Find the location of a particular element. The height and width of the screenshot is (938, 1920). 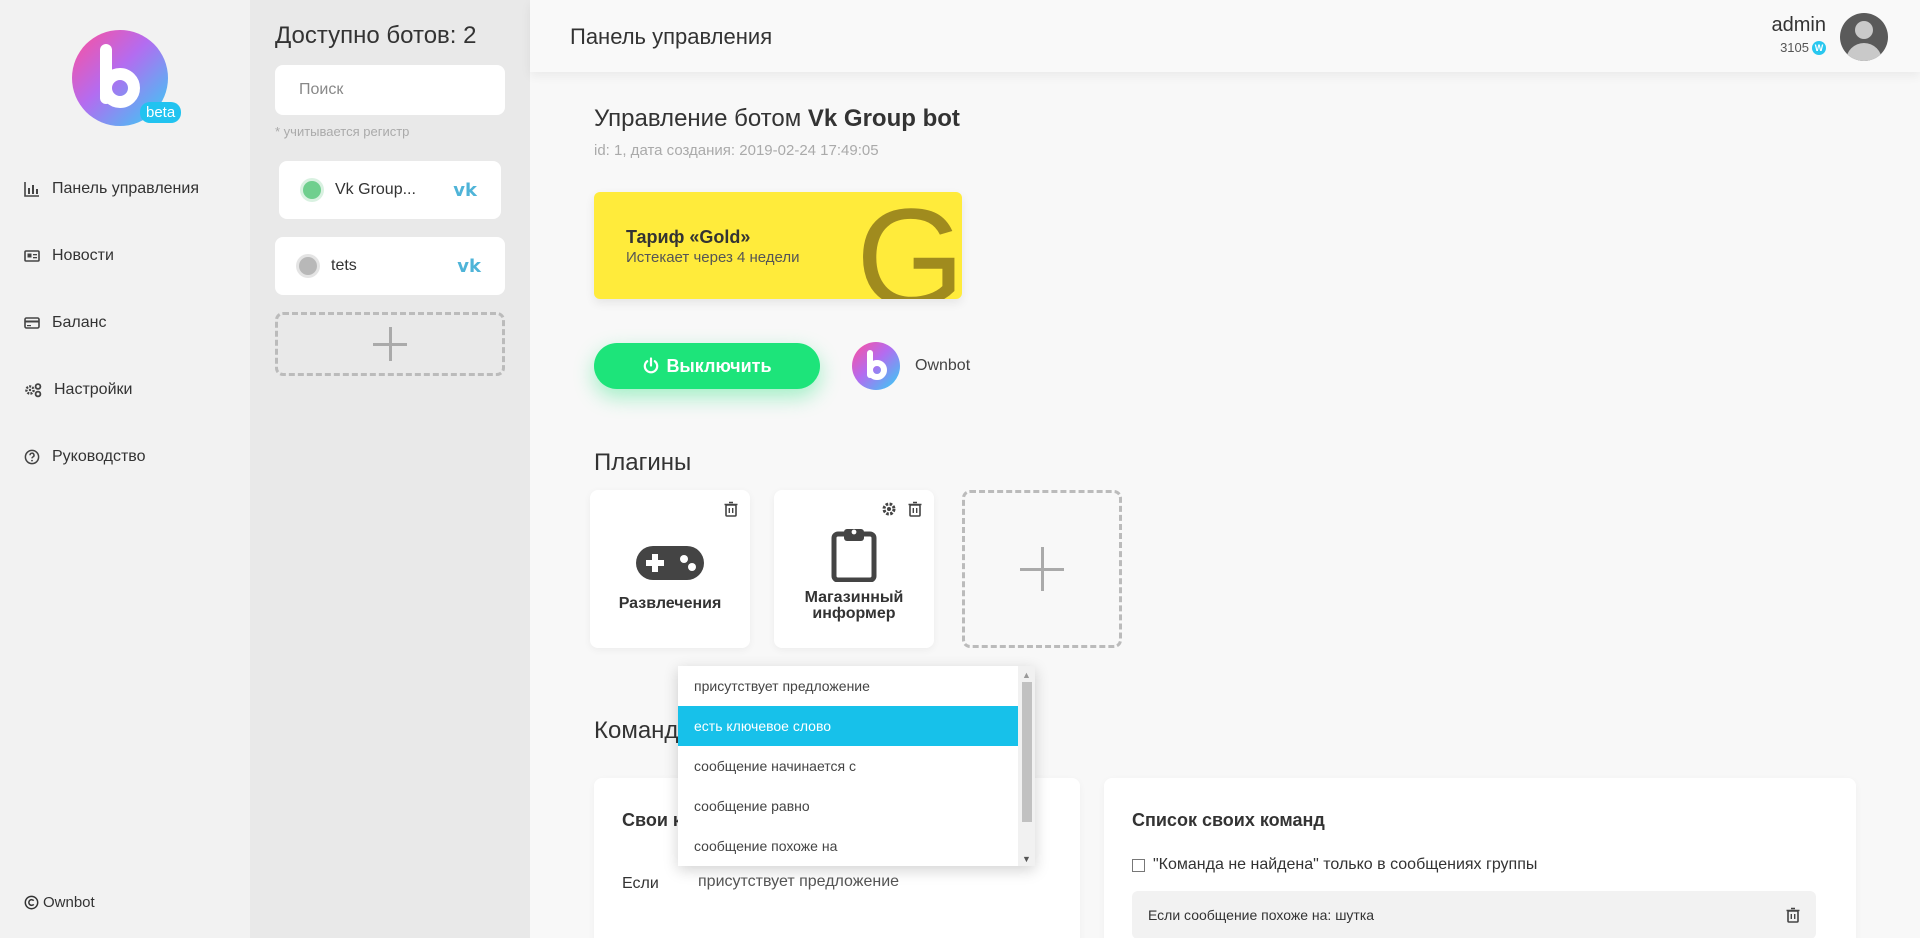

condition-label: Если is located at coordinates (640, 883).